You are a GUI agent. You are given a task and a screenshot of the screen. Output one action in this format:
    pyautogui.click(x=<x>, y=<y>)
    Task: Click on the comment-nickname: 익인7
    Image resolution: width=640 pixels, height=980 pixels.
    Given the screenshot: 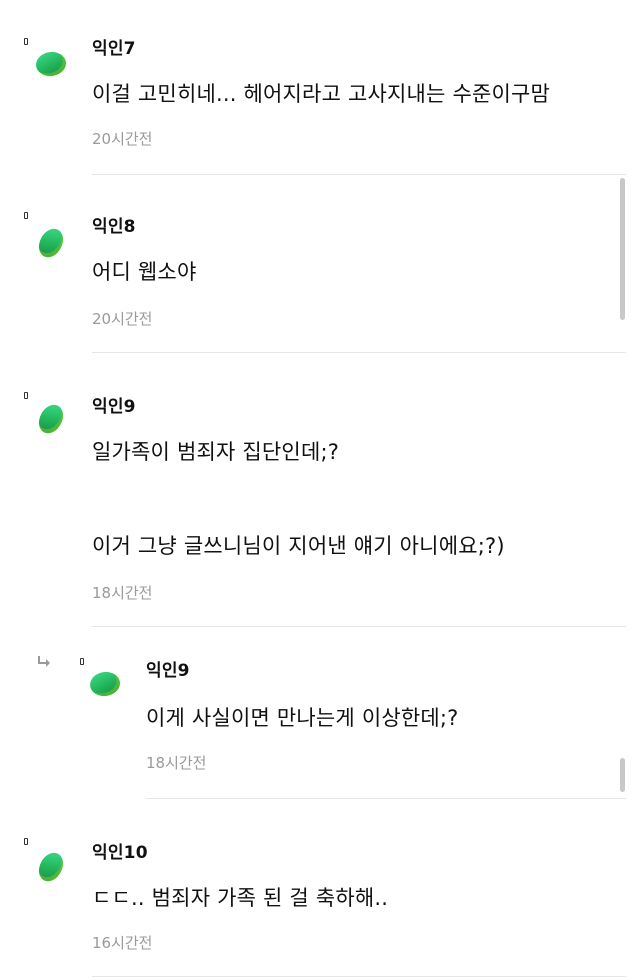 What is the action you would take?
    pyautogui.click(x=114, y=46)
    